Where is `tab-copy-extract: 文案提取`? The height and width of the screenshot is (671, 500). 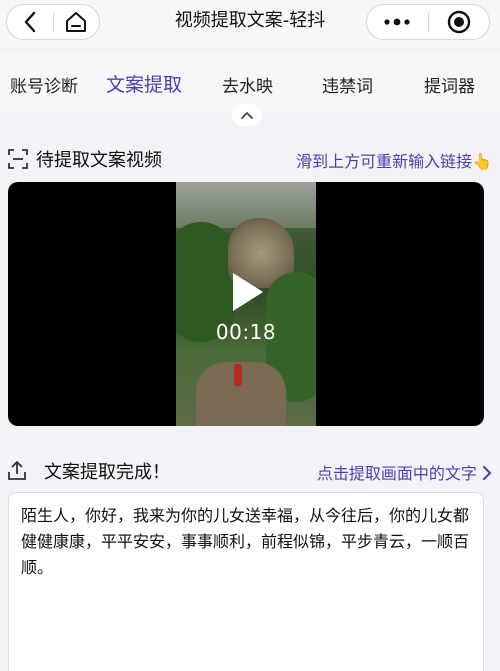 tab-copy-extract: 文案提取 is located at coordinates (144, 83).